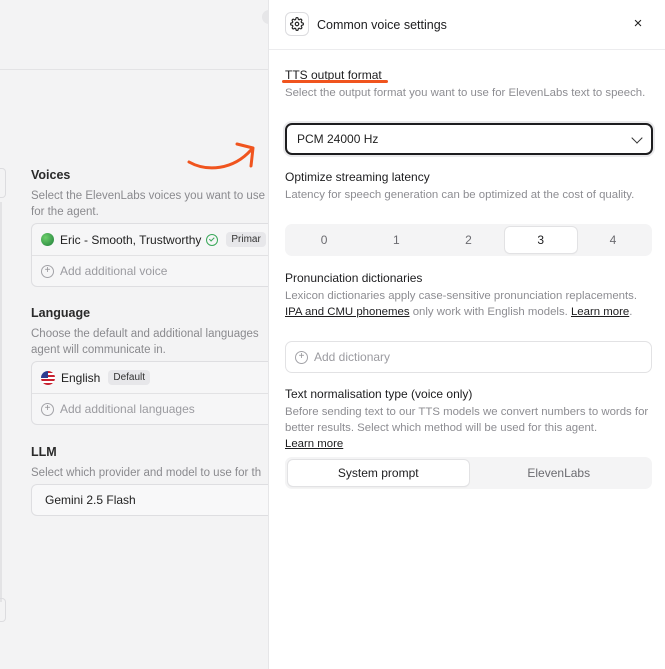 The image size is (665, 669). What do you see at coordinates (114, 271) in the screenshot?
I see `add-voice-label: Add additional voice` at bounding box center [114, 271].